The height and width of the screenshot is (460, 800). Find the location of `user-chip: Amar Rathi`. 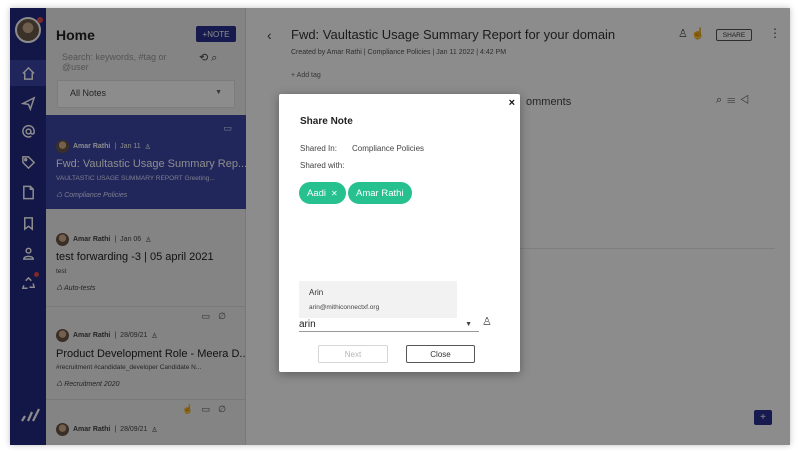

user-chip: Amar Rathi is located at coordinates (380, 193).